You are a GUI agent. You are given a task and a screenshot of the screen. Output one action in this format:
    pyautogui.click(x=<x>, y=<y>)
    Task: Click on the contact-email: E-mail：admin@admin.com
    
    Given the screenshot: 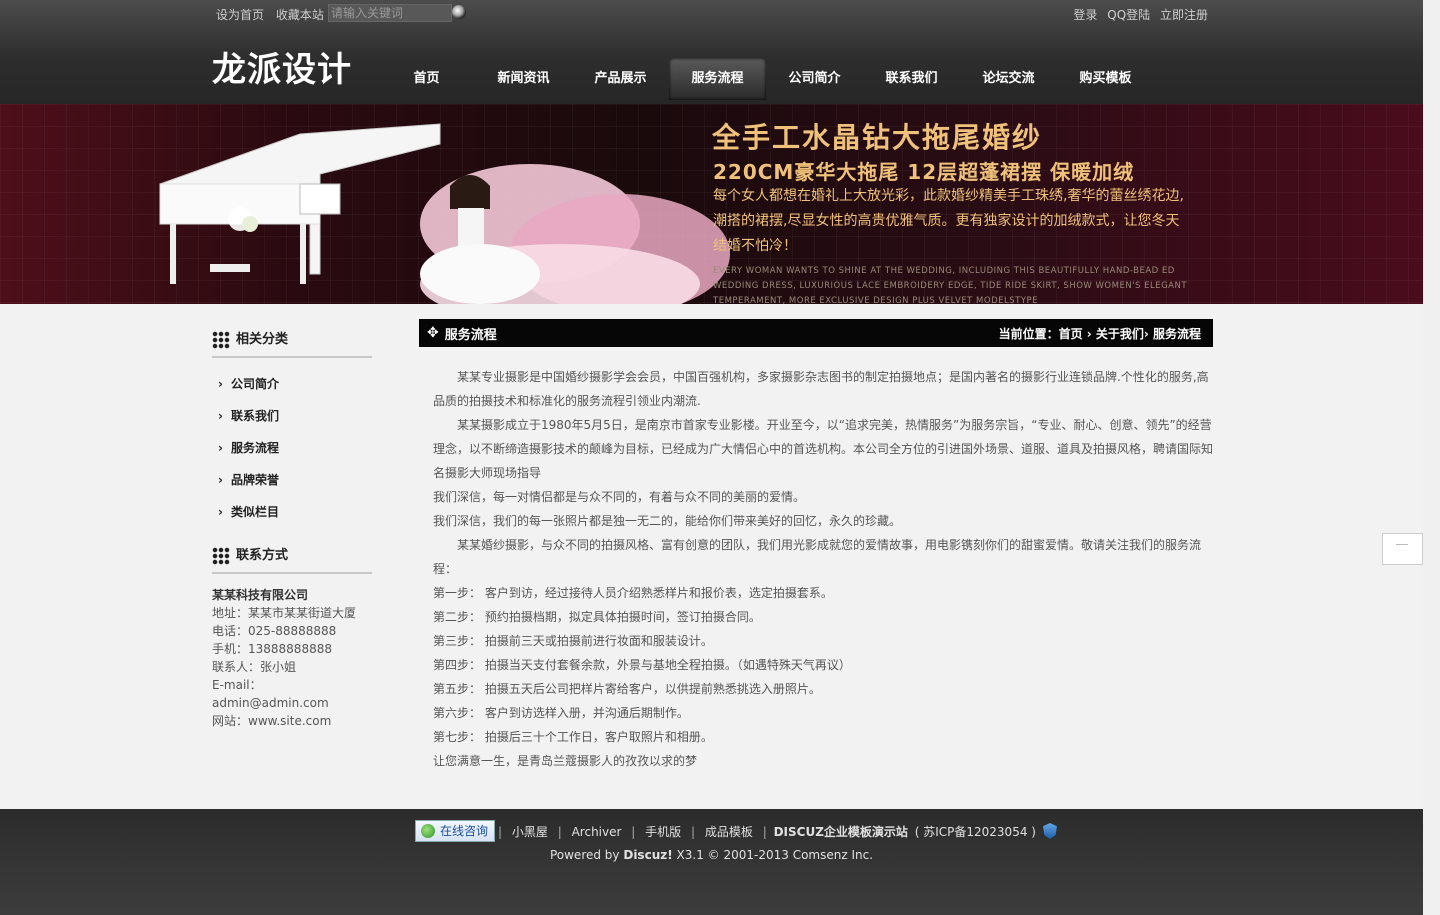 What is the action you would take?
    pyautogui.click(x=270, y=694)
    